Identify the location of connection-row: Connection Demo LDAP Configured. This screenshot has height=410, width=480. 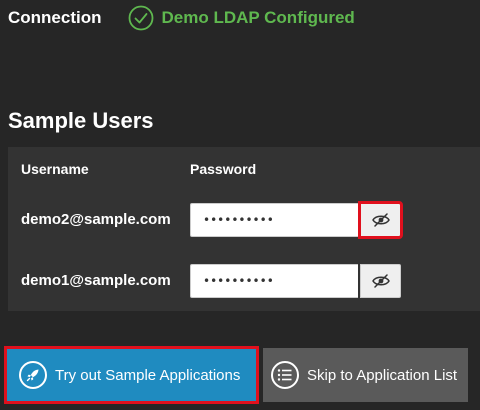
(181, 18).